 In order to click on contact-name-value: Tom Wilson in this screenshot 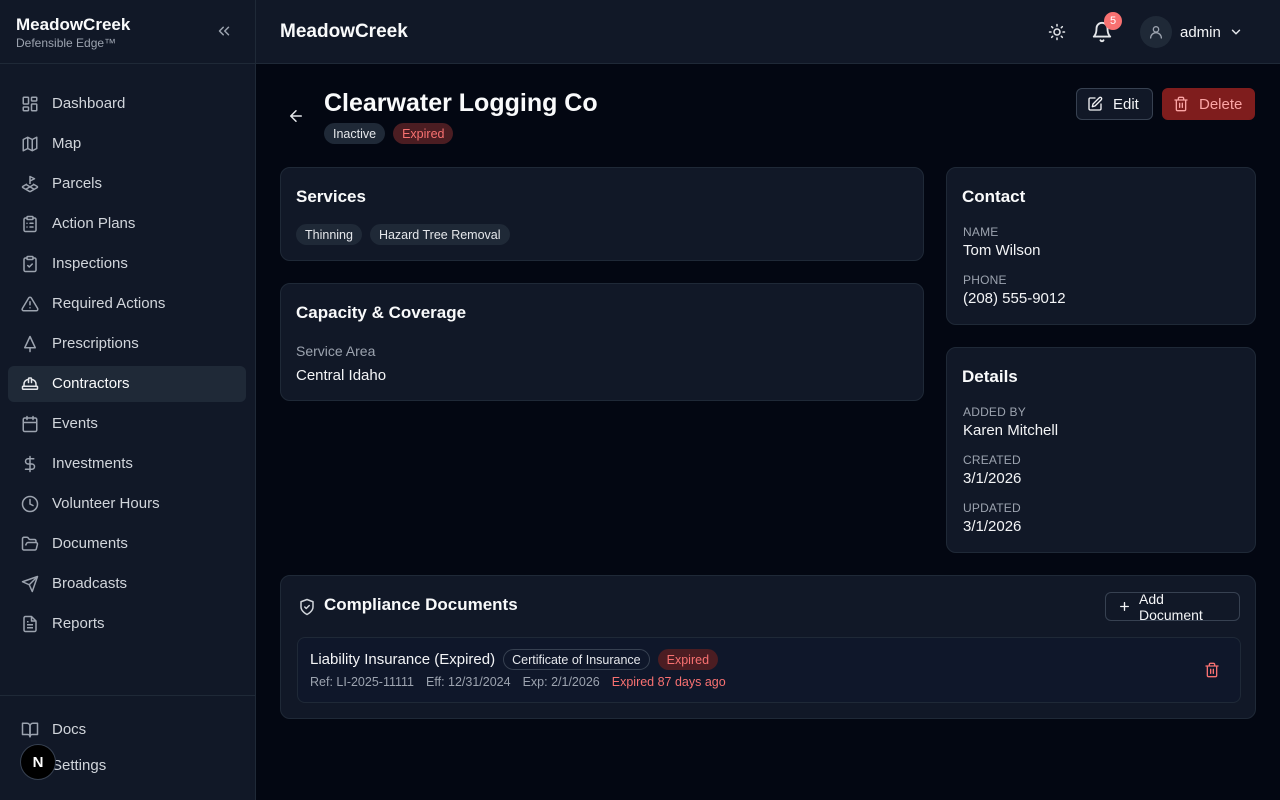, I will do `click(1002, 250)`.